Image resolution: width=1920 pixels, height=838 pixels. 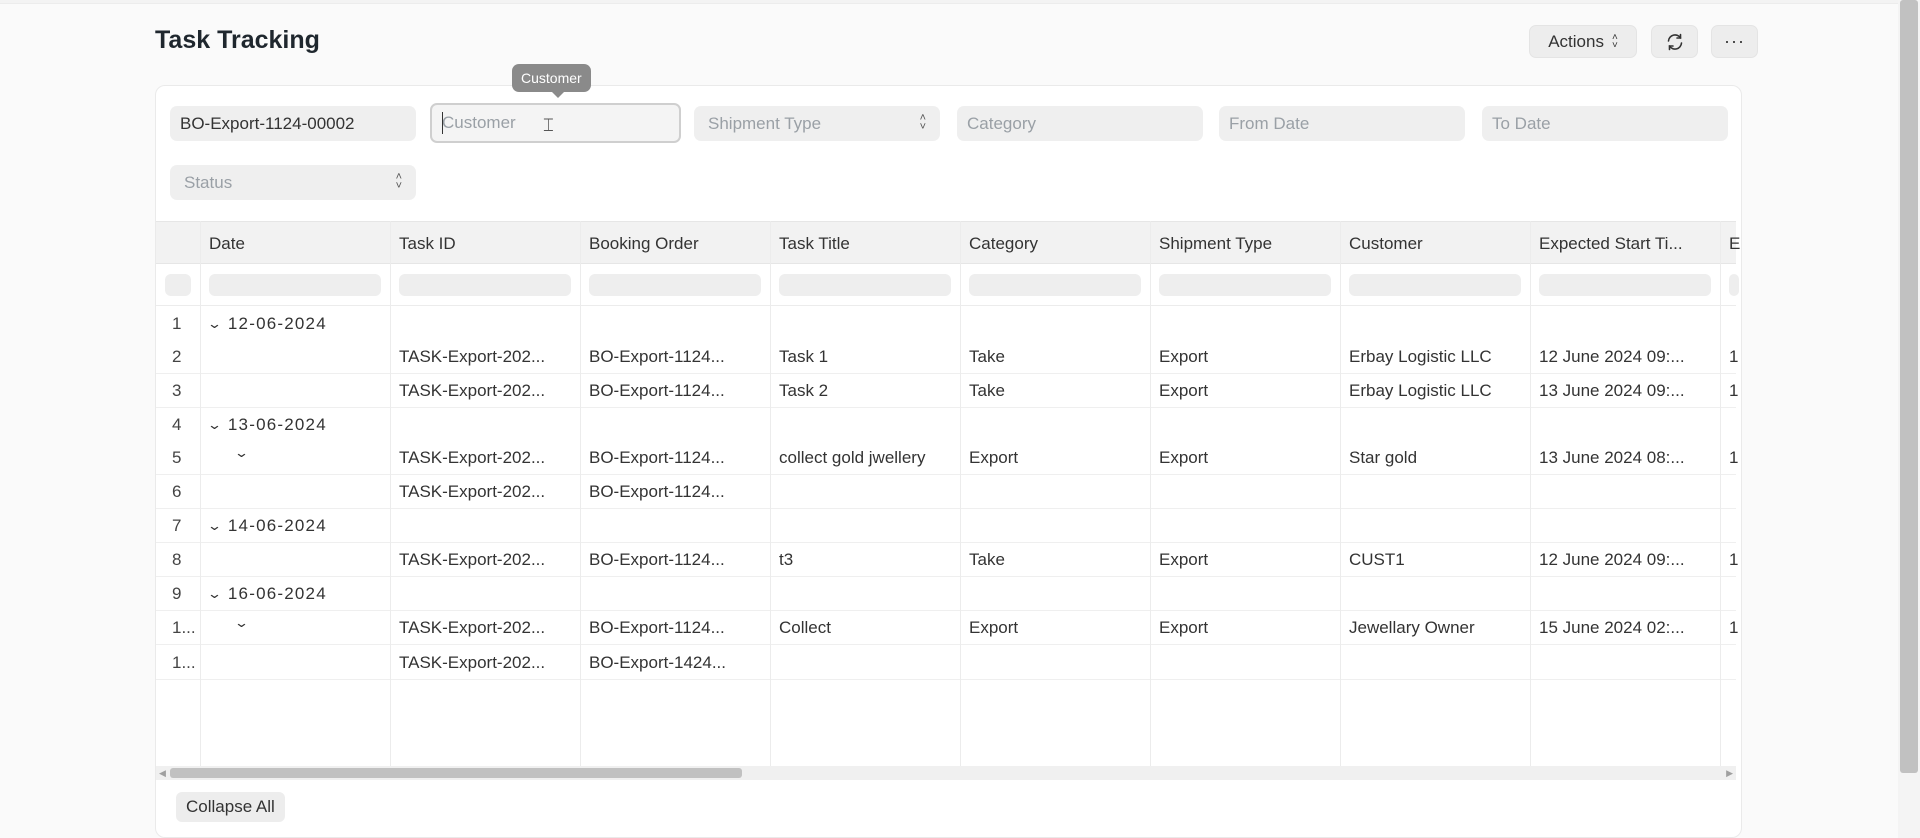 I want to click on group-date-label: 13-06-2024, so click(x=277, y=424).